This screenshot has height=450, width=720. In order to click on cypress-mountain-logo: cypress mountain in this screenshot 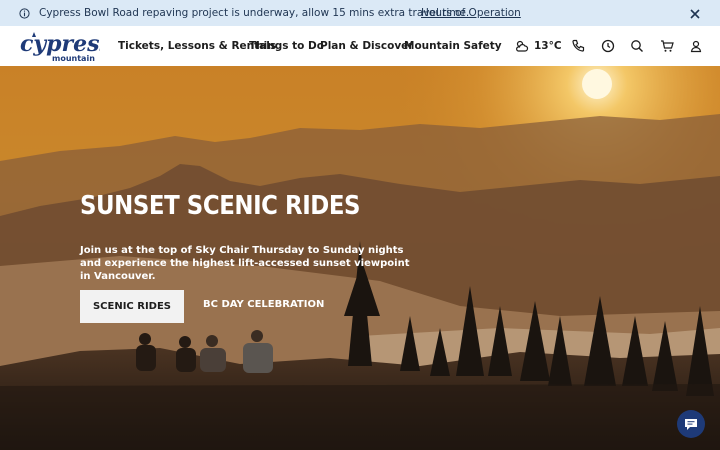, I will do `click(59, 46)`.